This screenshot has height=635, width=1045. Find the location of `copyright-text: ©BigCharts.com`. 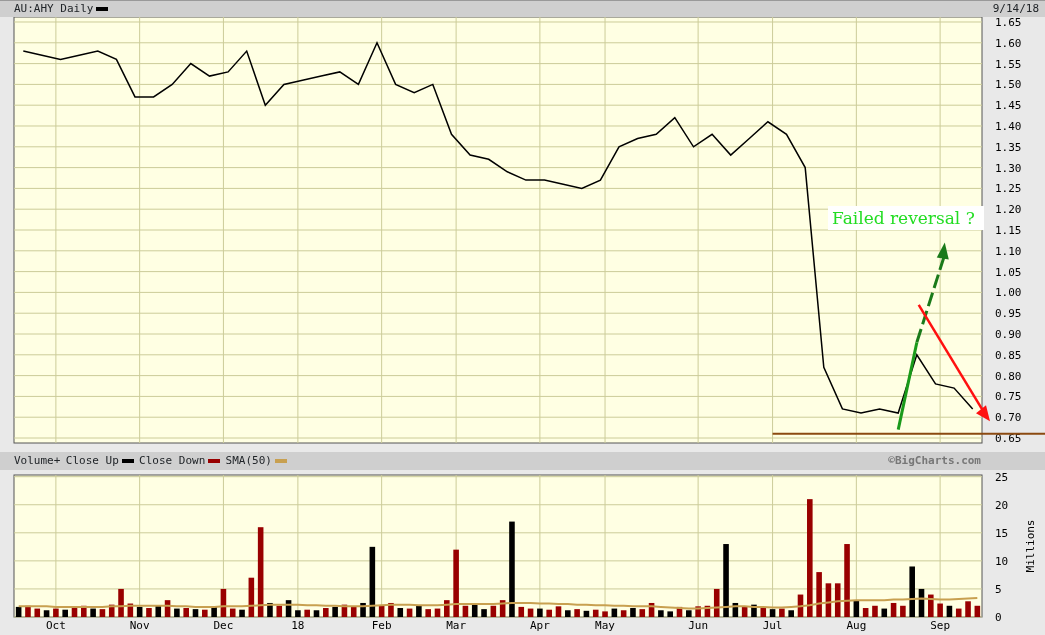

copyright-text: ©BigCharts.com is located at coordinates (934, 460).